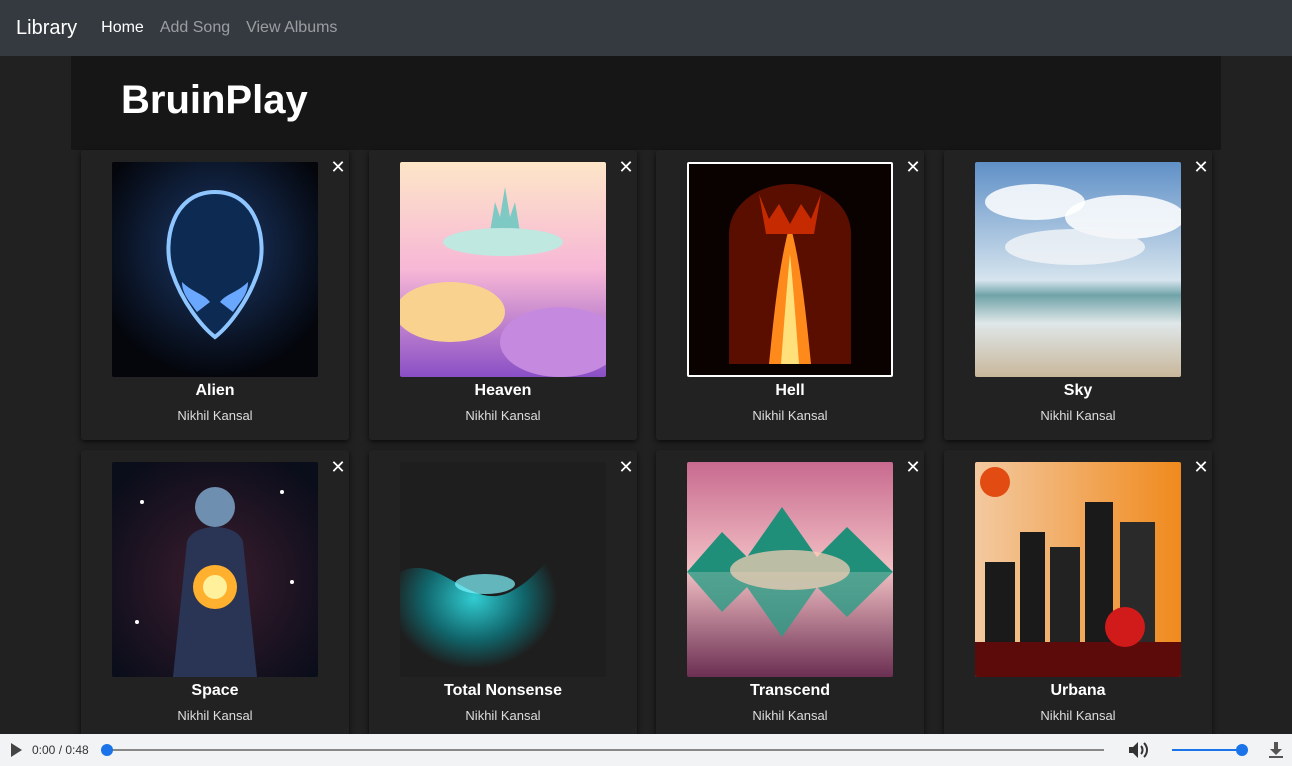 The height and width of the screenshot is (766, 1292). Describe the element at coordinates (60, 750) in the screenshot. I see `time-display: 0:00 / 0:48` at that location.